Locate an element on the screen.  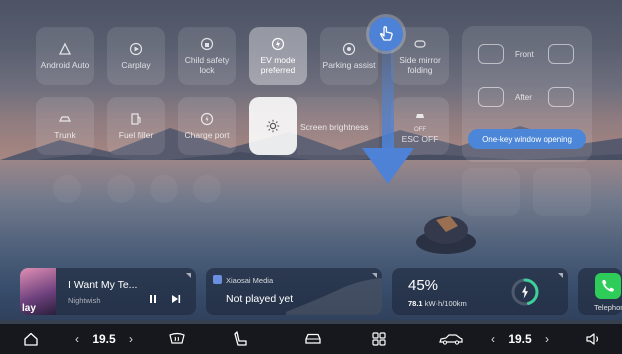
tile-charge-port: Charge port is located at coordinates (207, 126).